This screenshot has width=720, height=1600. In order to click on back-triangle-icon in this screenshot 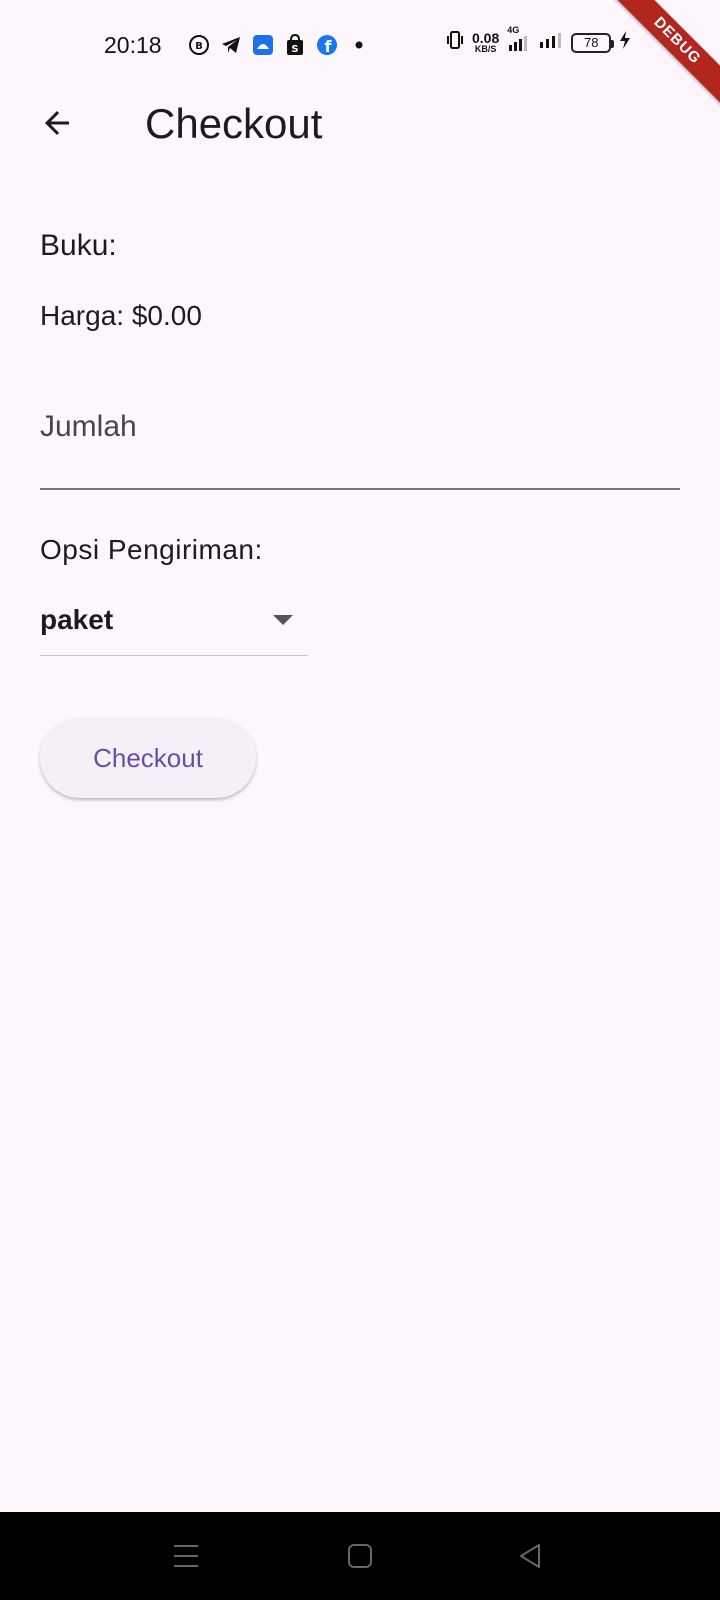, I will do `click(530, 1556)`.